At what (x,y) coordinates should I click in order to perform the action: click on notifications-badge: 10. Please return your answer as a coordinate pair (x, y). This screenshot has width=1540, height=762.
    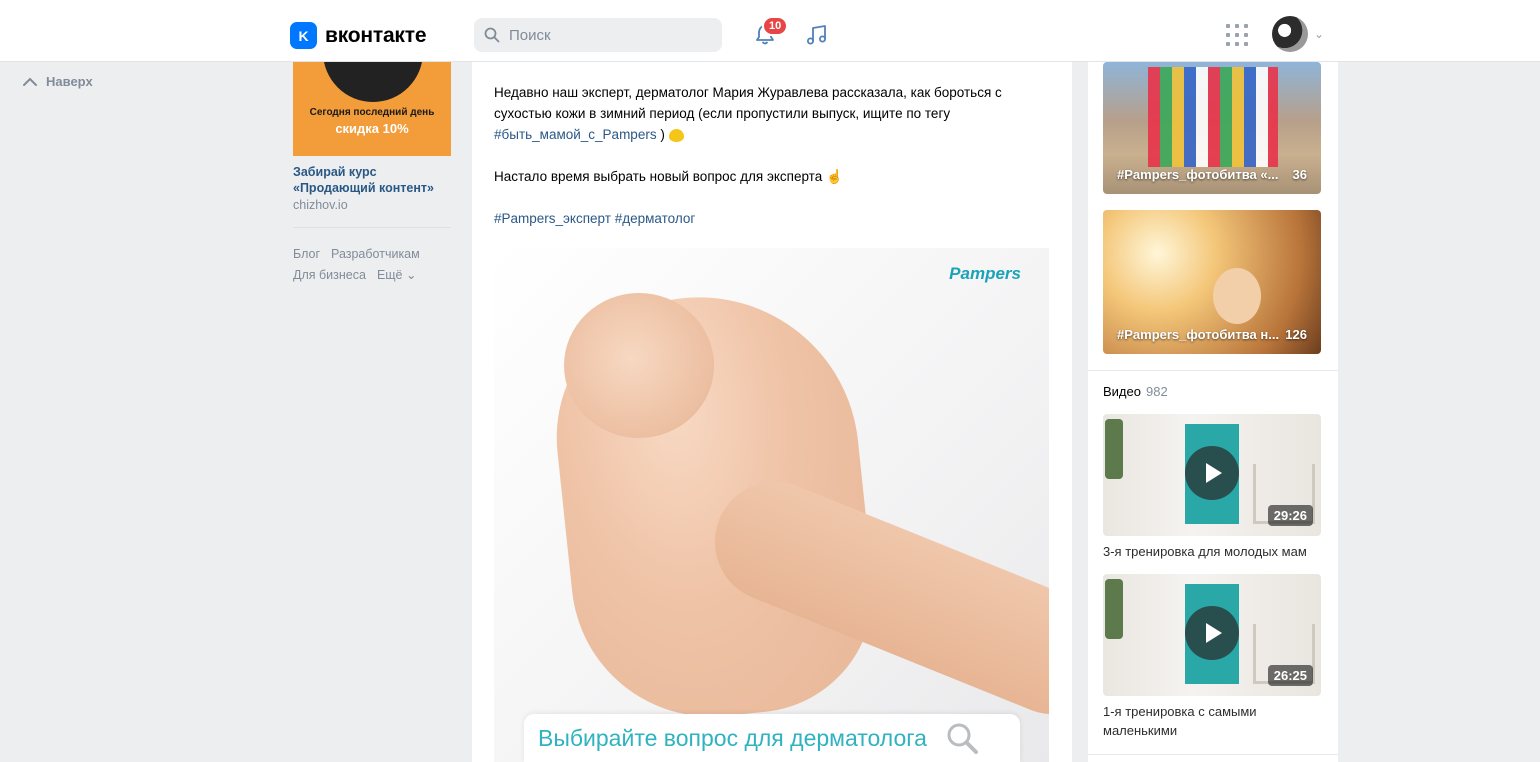
    Looking at the image, I should click on (775, 26).